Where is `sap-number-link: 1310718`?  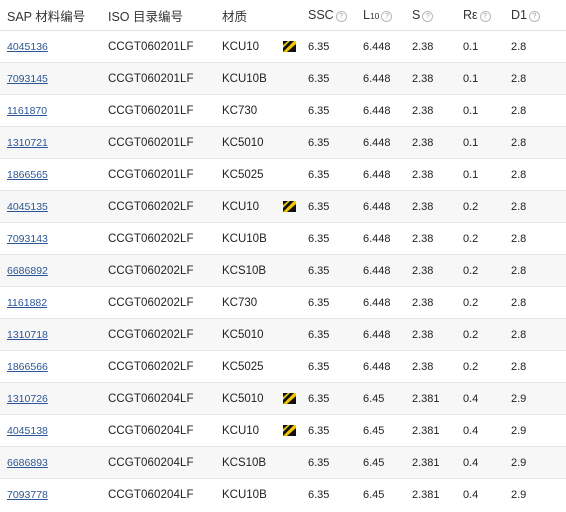 sap-number-link: 1310718 is located at coordinates (27, 335).